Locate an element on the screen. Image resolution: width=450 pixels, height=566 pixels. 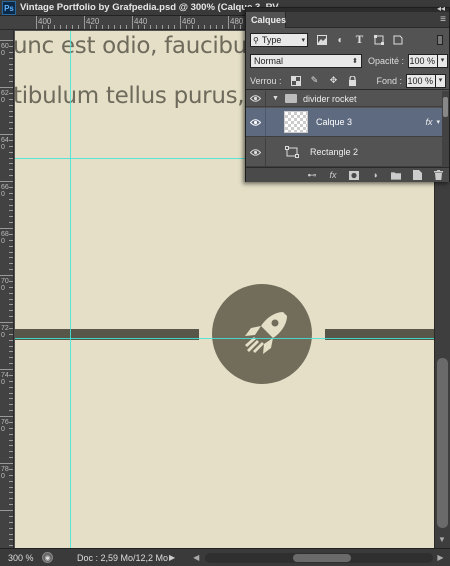
blend-mode-value: Normal is located at coordinates (269, 61).